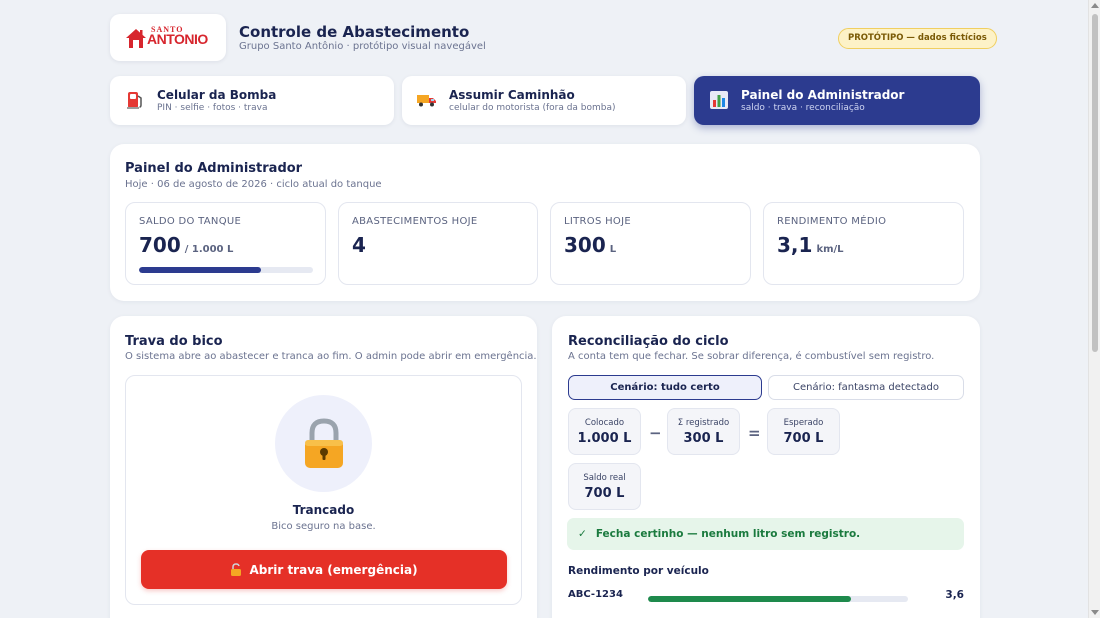  Describe the element at coordinates (832, 221) in the screenshot. I see `stat-label: RENDIMENTO MÉDIO` at that location.